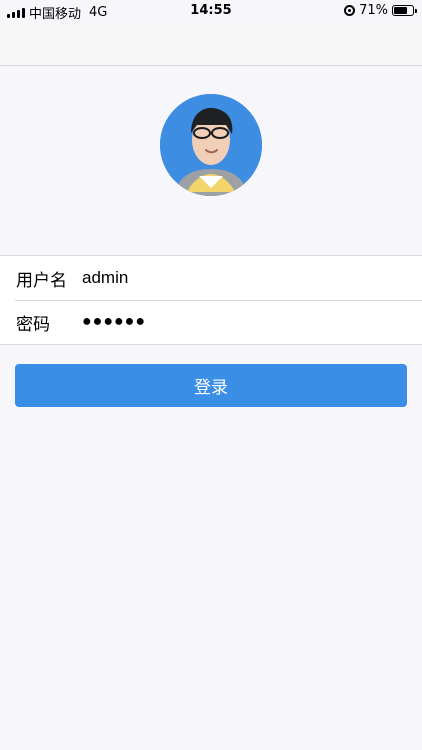 This screenshot has height=750, width=422. I want to click on battery-icon, so click(404, 10).